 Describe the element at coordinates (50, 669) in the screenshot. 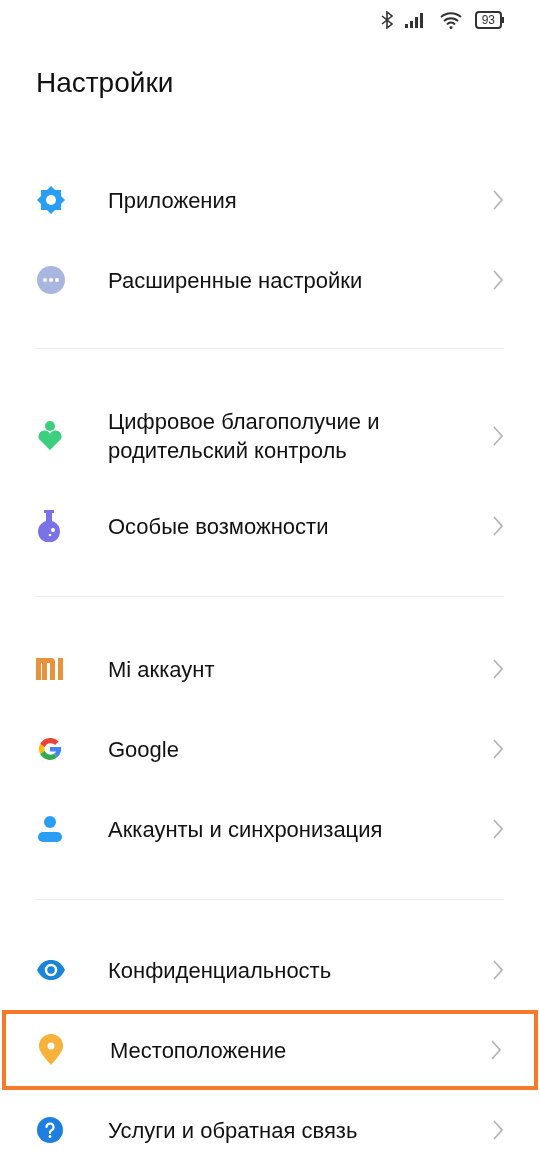

I see `mi-logo-icon` at that location.